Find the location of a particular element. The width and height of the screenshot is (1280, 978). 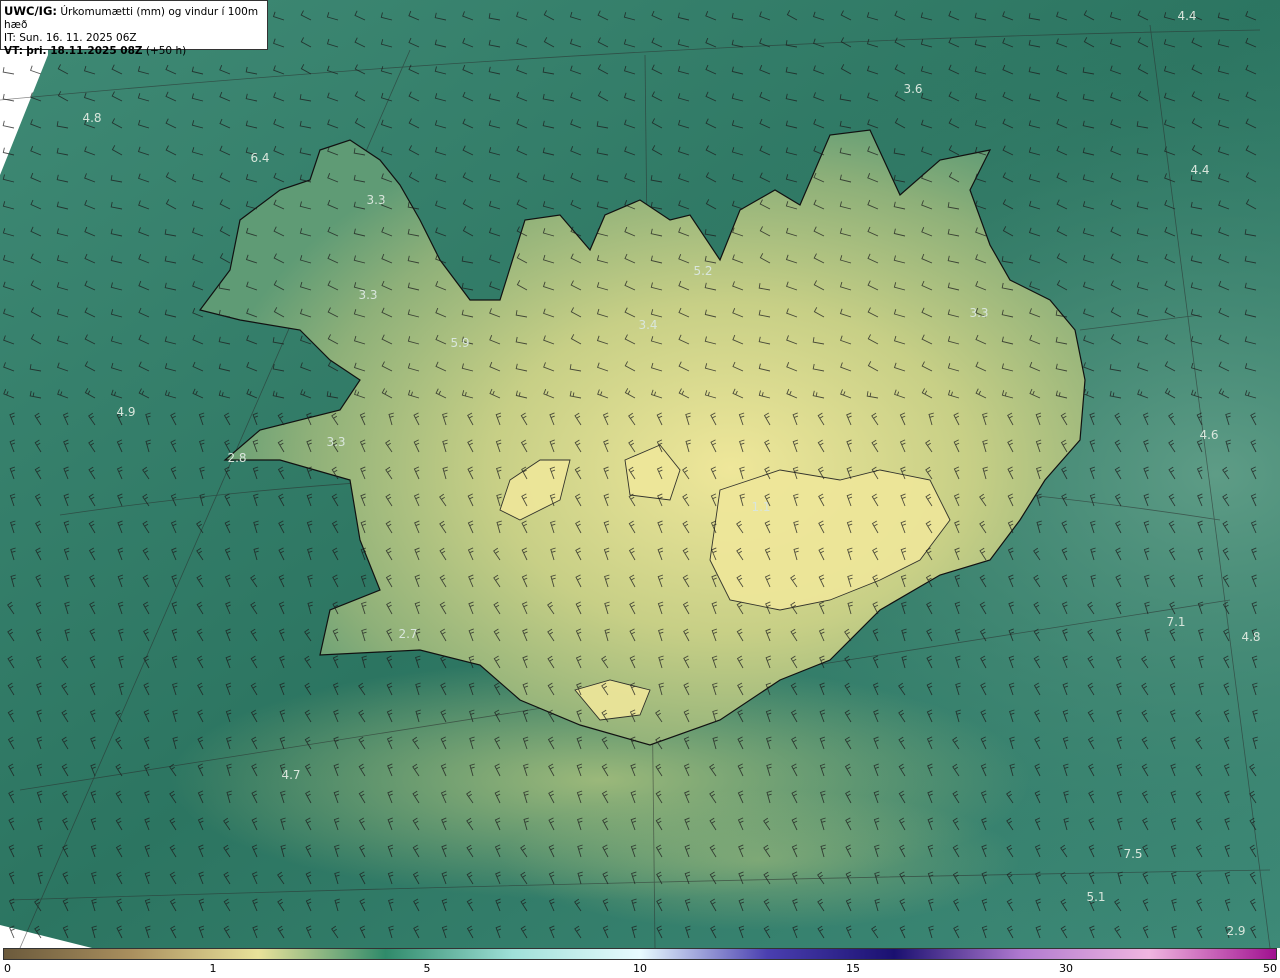

precip-value-label: 4.6 is located at coordinates (1208, 435).